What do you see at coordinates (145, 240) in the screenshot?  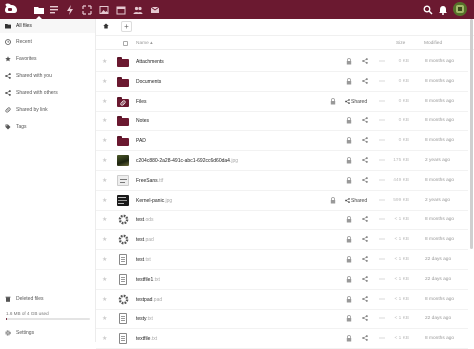 I see `file-name: test.pad` at bounding box center [145, 240].